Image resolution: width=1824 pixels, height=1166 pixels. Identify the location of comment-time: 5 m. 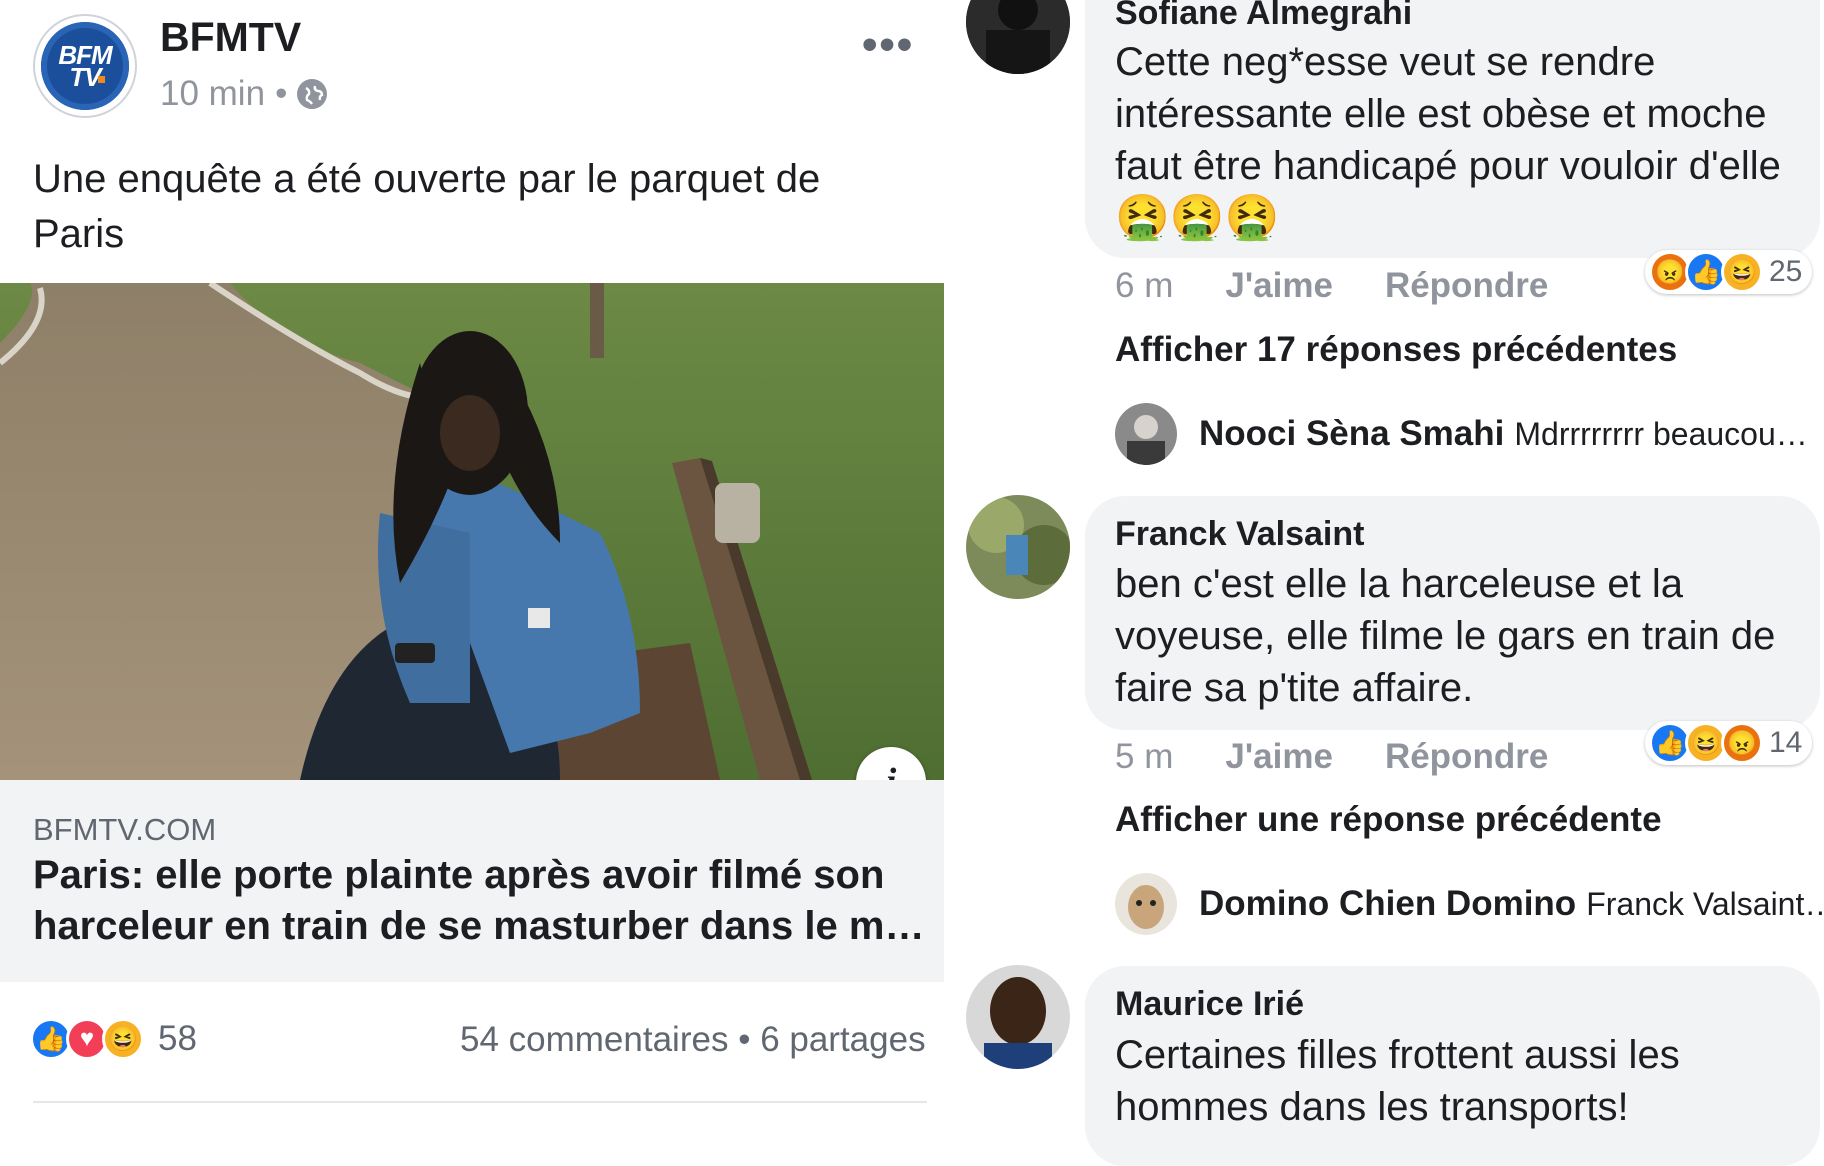
(1144, 756).